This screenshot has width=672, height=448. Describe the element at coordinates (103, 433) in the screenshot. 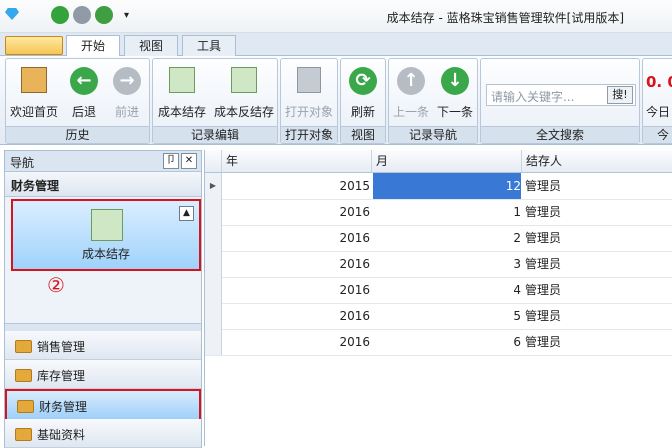

I see `nav-item-basic-data: 基础资料` at that location.